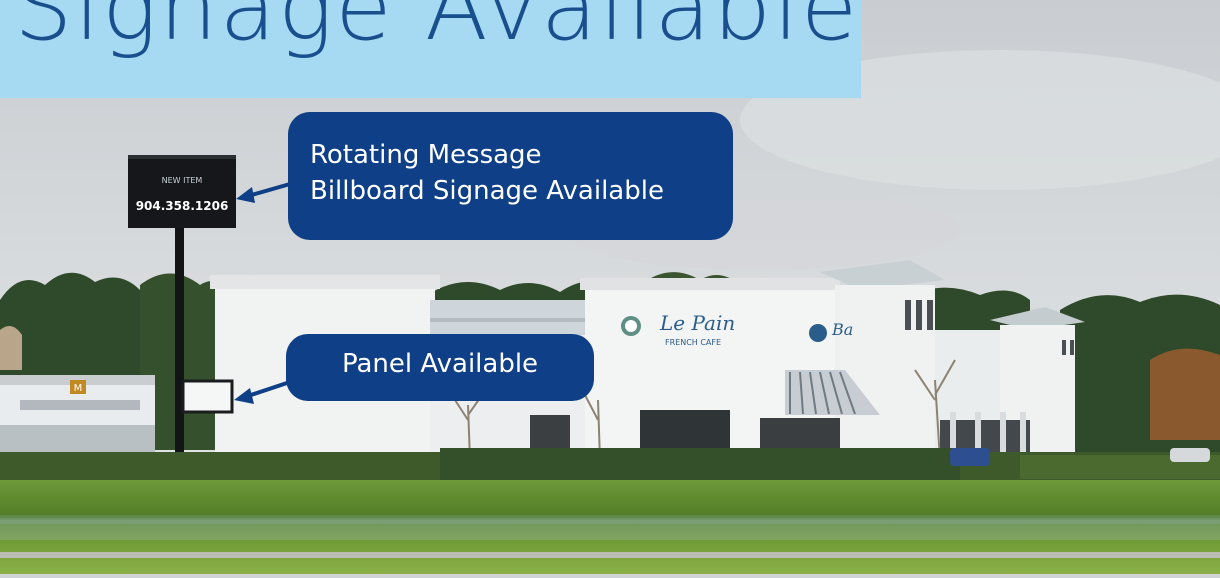  I want to click on billboard-callout-line1: Rotating Message, so click(426, 155).